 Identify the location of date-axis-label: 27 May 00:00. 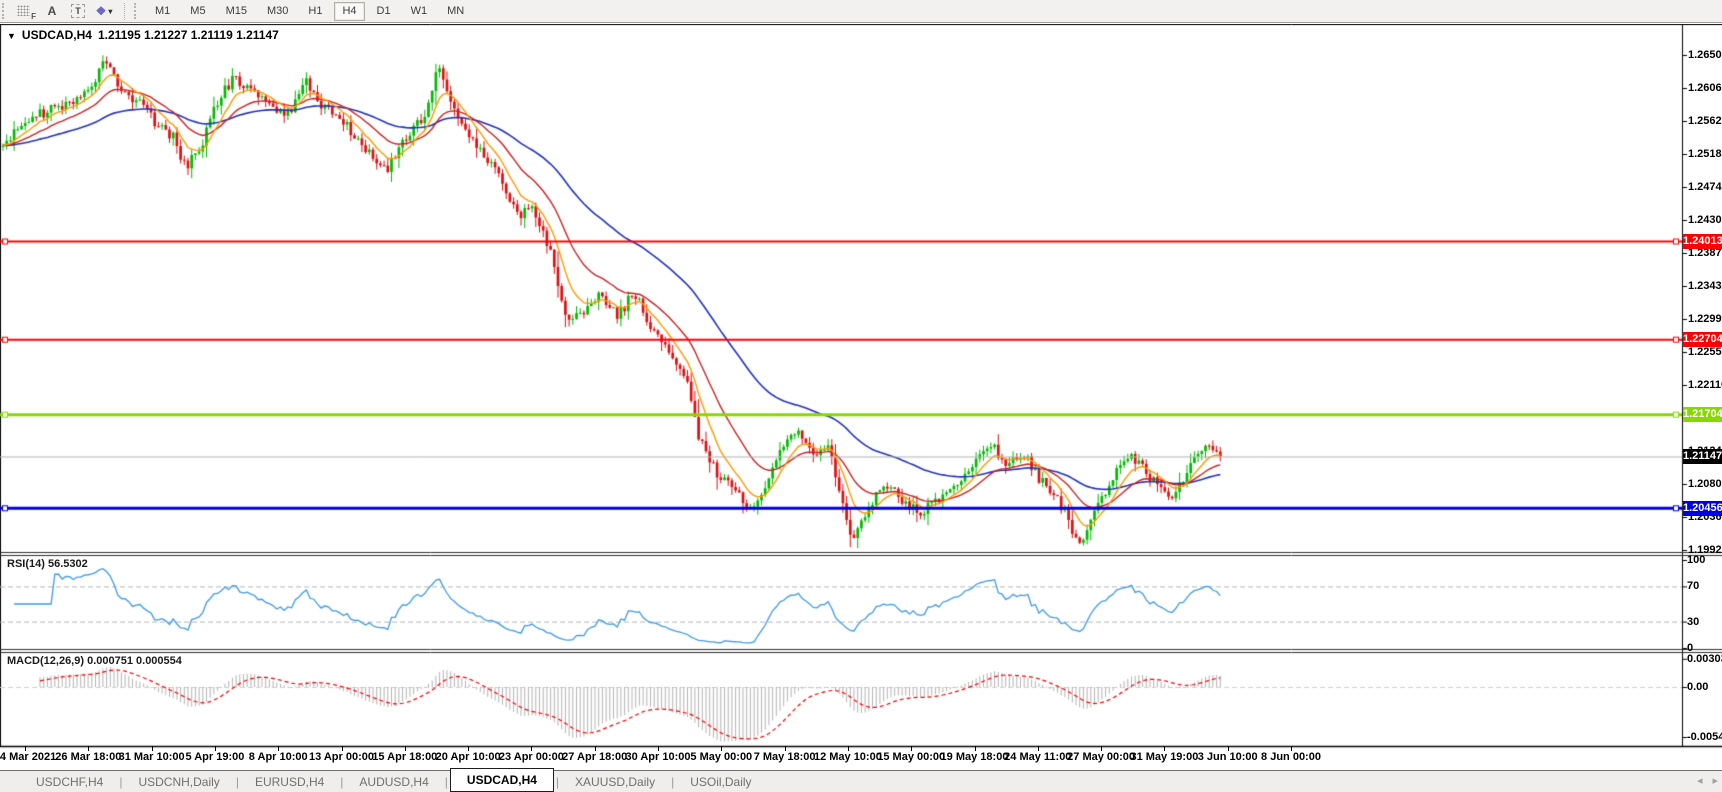
(1101, 757).